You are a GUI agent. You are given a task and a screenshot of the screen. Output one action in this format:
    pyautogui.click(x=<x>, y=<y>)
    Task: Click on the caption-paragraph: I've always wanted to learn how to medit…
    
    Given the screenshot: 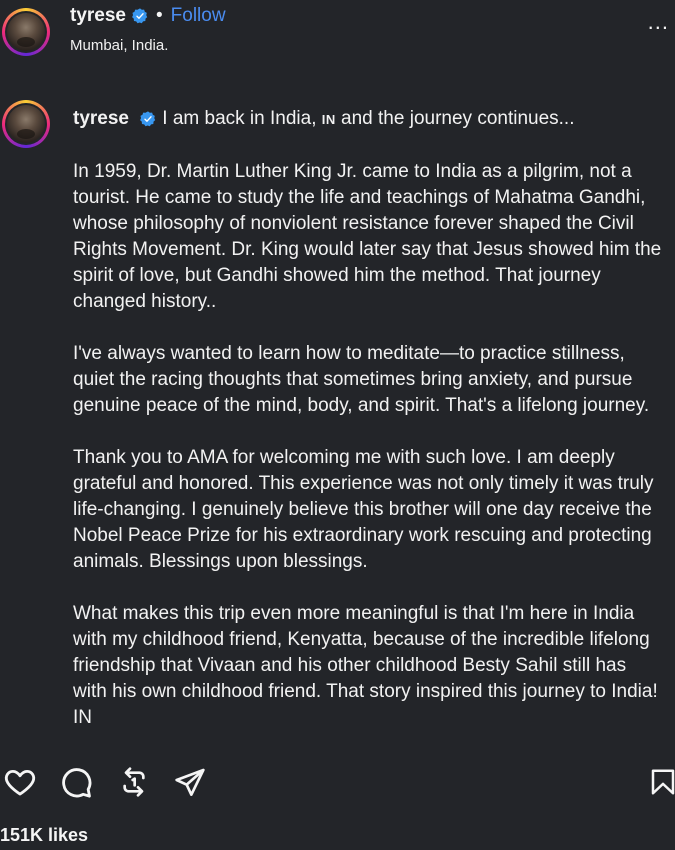 What is the action you would take?
    pyautogui.click(x=361, y=379)
    